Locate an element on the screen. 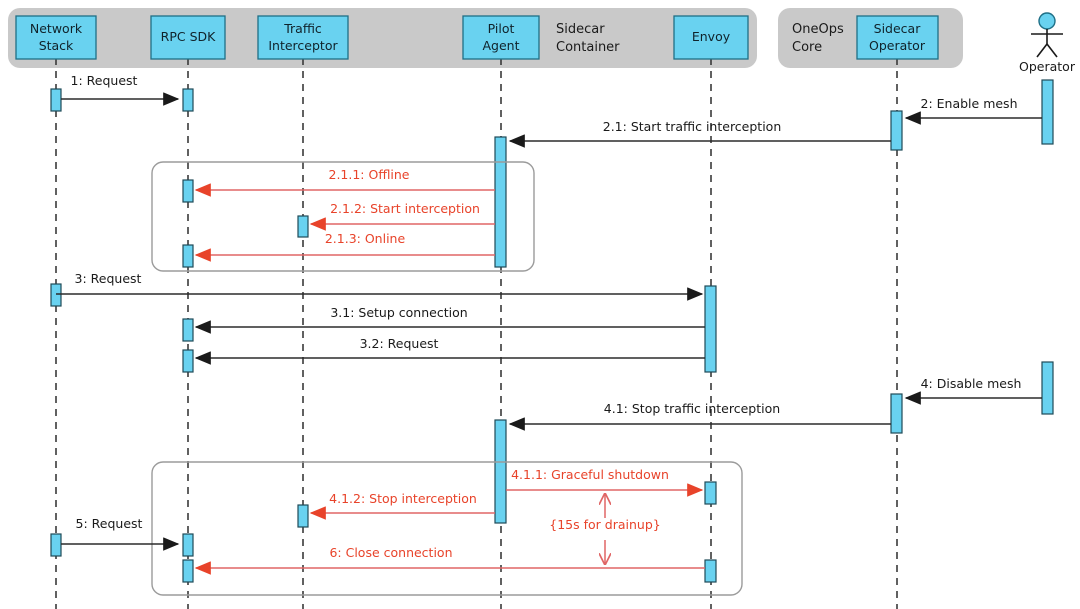 The height and width of the screenshot is (609, 1080). message-4-disable-mesh: 4: Disable mesh is located at coordinates (973, 390).